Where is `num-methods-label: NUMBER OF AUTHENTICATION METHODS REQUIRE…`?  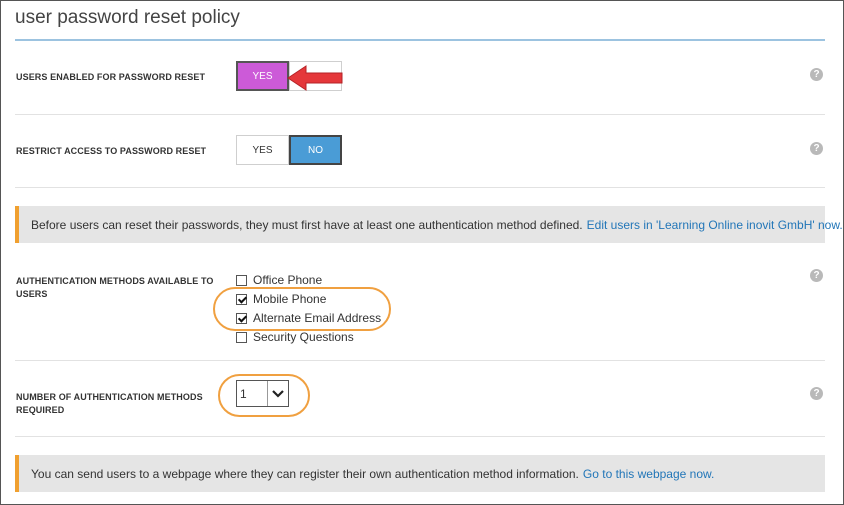 num-methods-label: NUMBER OF AUTHENTICATION METHODS REQUIRE… is located at coordinates (109, 403).